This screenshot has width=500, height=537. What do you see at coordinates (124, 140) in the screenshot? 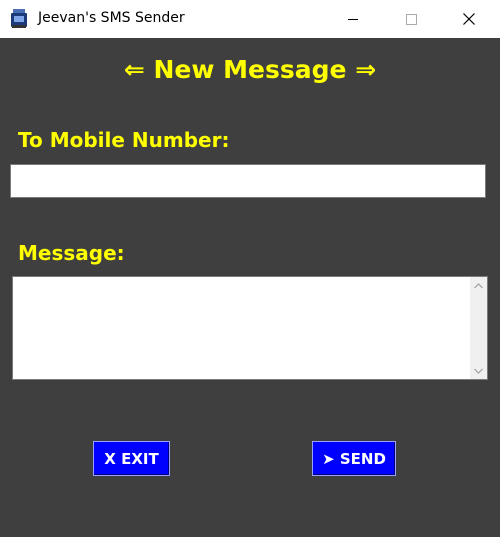
I see `to-mobile-number-label: To Mobile Number:` at bounding box center [124, 140].